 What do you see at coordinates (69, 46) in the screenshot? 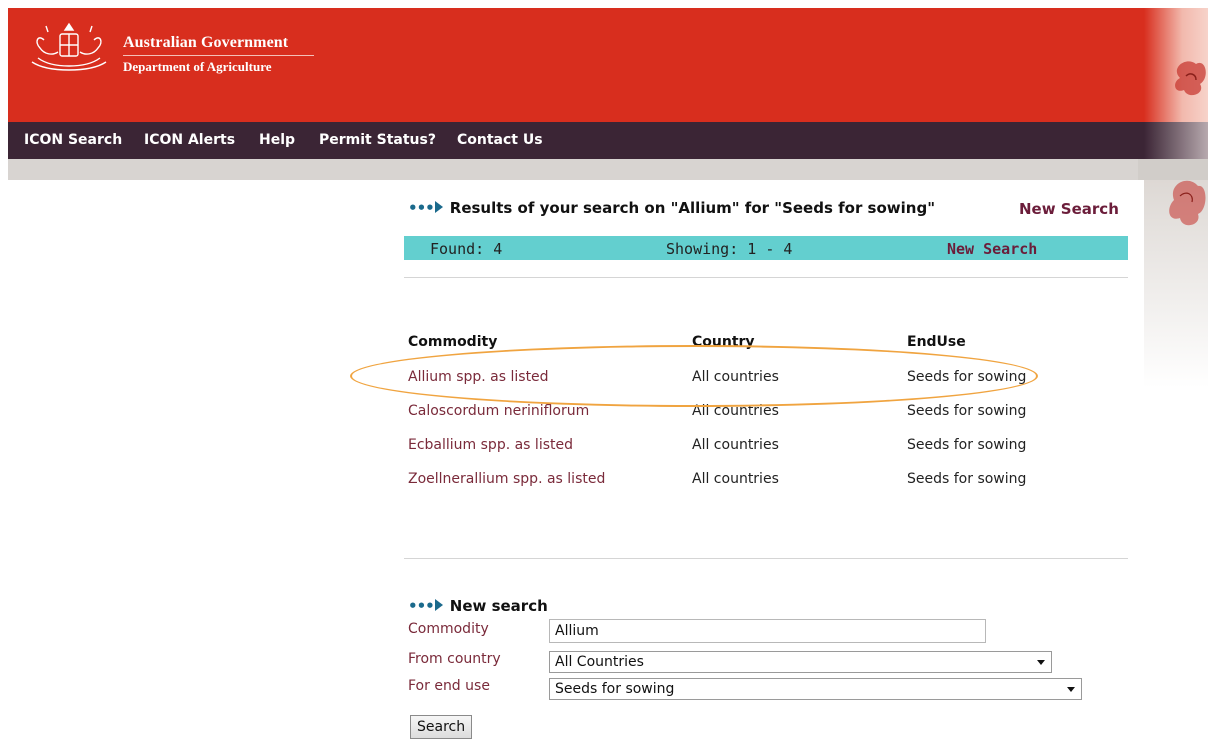
I see `coat-of-arms-logo` at bounding box center [69, 46].